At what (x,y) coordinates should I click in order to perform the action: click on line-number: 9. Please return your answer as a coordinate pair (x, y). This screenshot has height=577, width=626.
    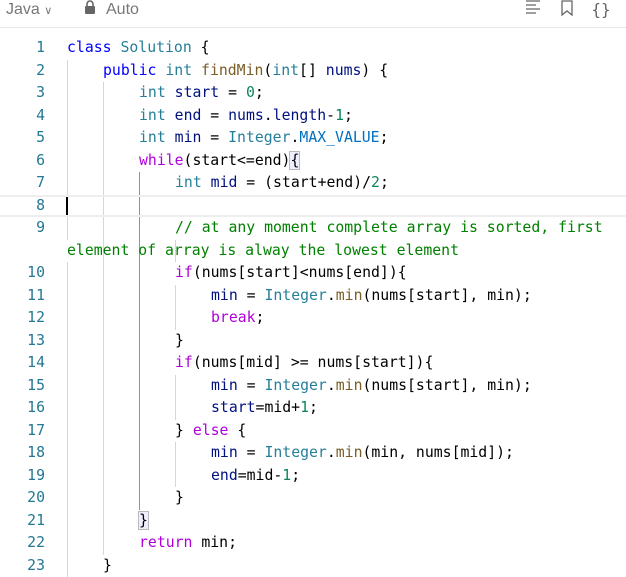
    Looking at the image, I should click on (22, 228).